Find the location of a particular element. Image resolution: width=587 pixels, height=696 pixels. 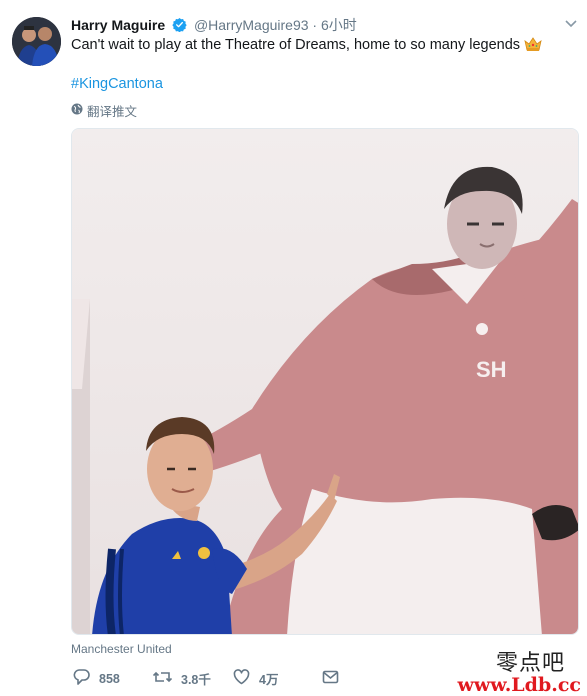

watermark-url: www.Ldb.cc is located at coordinates (519, 685).